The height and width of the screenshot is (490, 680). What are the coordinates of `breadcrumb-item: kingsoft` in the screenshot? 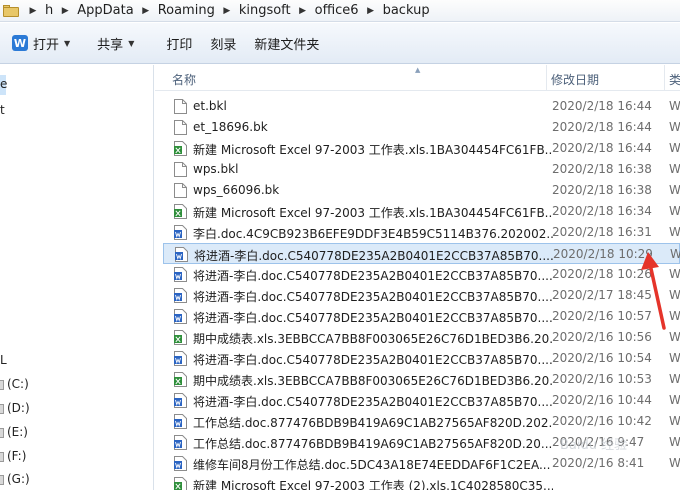 It's located at (265, 10).